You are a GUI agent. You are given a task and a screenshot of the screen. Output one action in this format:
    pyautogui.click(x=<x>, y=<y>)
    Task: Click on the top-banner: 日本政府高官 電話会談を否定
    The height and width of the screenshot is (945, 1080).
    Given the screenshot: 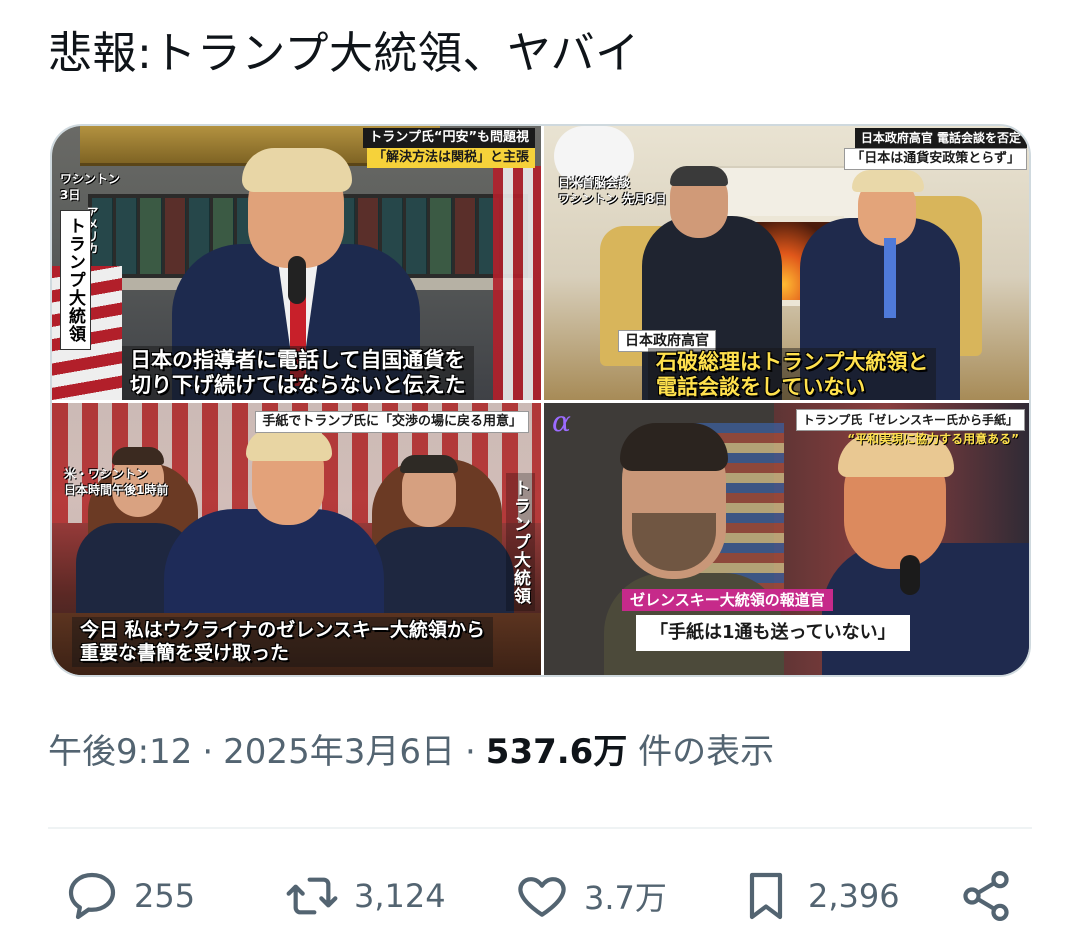 What is the action you would take?
    pyautogui.click(x=940, y=138)
    